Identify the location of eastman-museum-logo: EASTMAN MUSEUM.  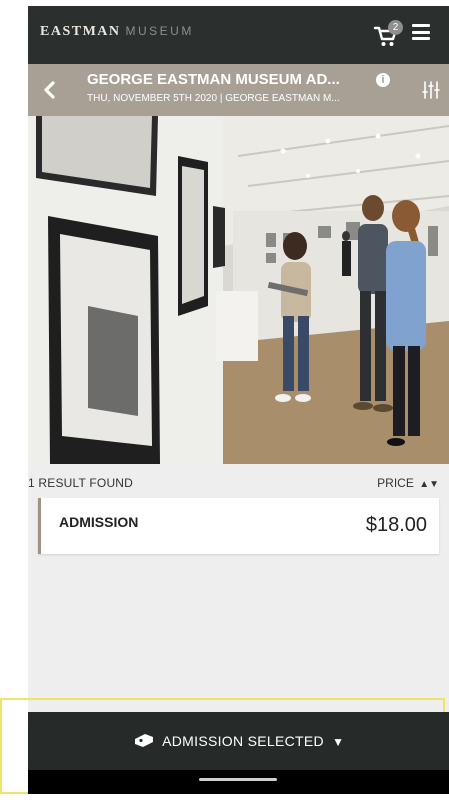
(117, 32).